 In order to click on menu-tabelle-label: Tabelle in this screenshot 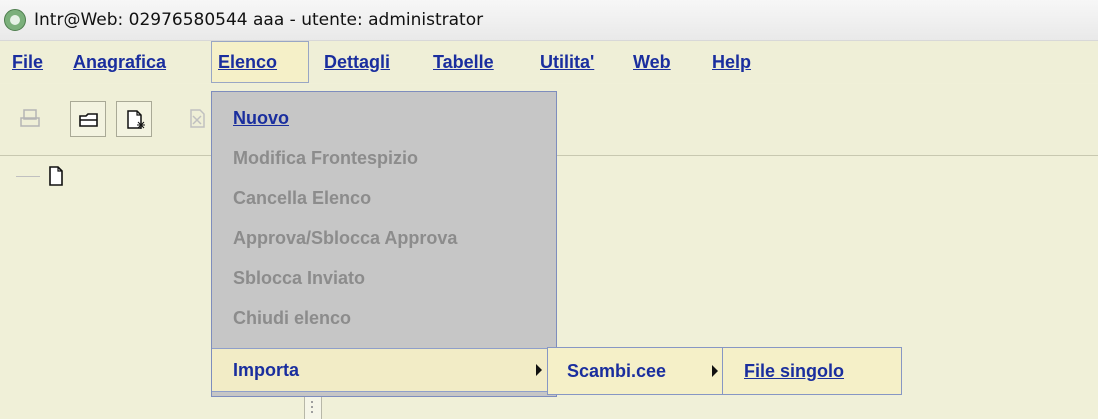, I will do `click(463, 62)`.